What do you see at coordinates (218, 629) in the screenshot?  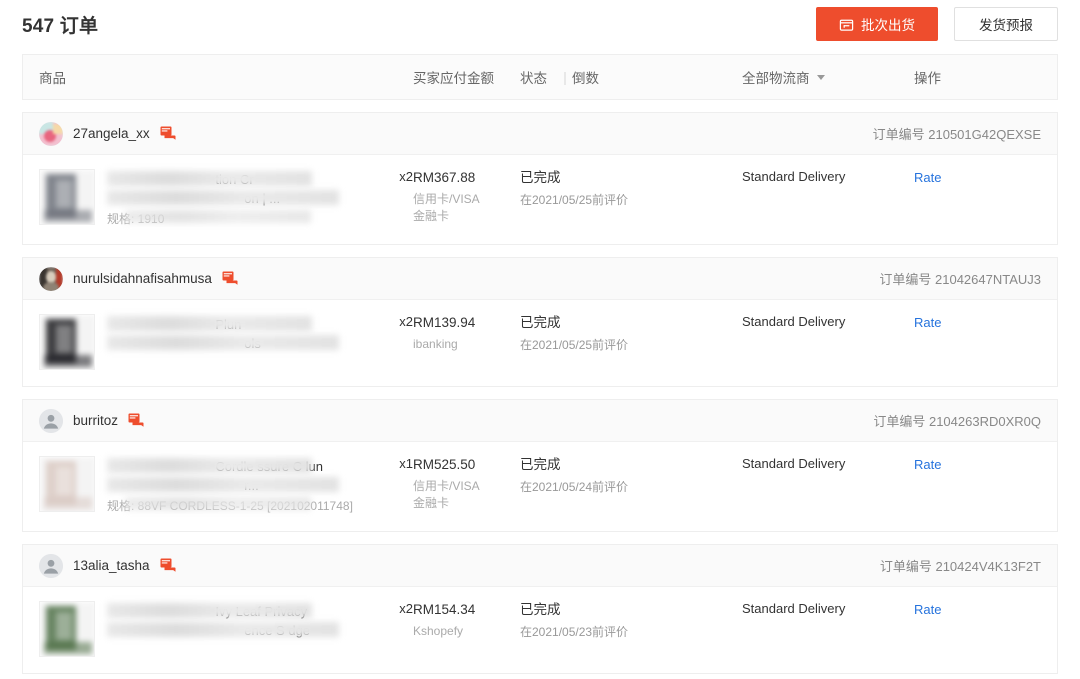 I see `product-cell: Ivy Leaf Privacy ence S dge x2` at bounding box center [218, 629].